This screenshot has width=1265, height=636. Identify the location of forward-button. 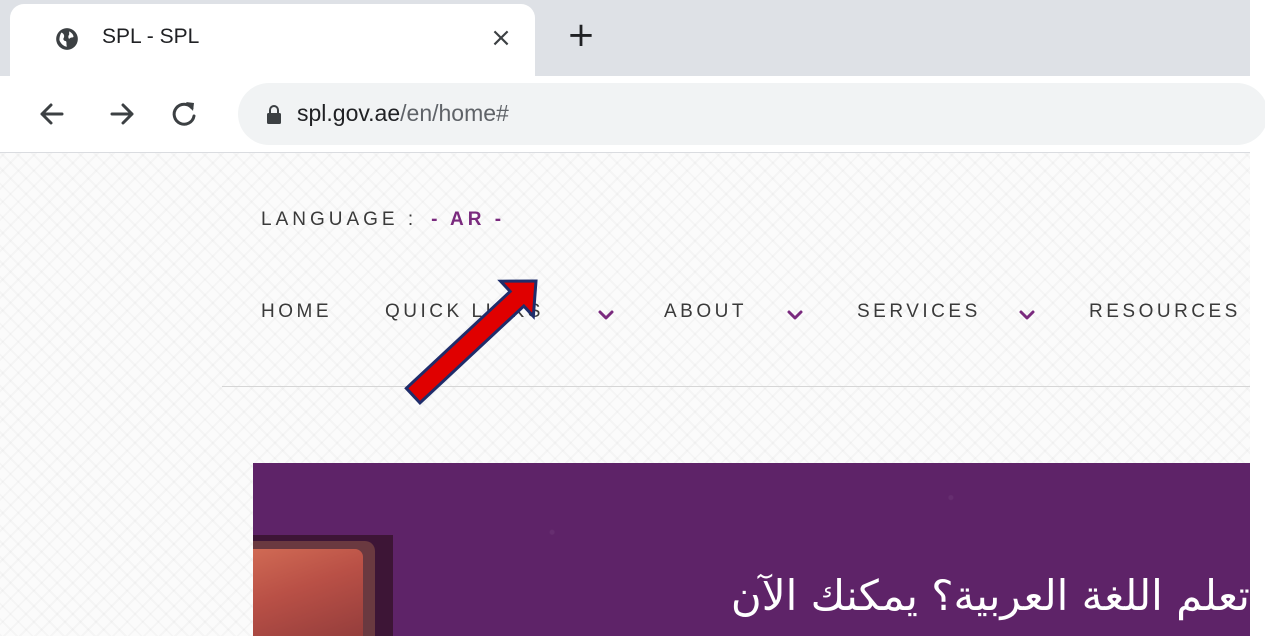
(122, 114).